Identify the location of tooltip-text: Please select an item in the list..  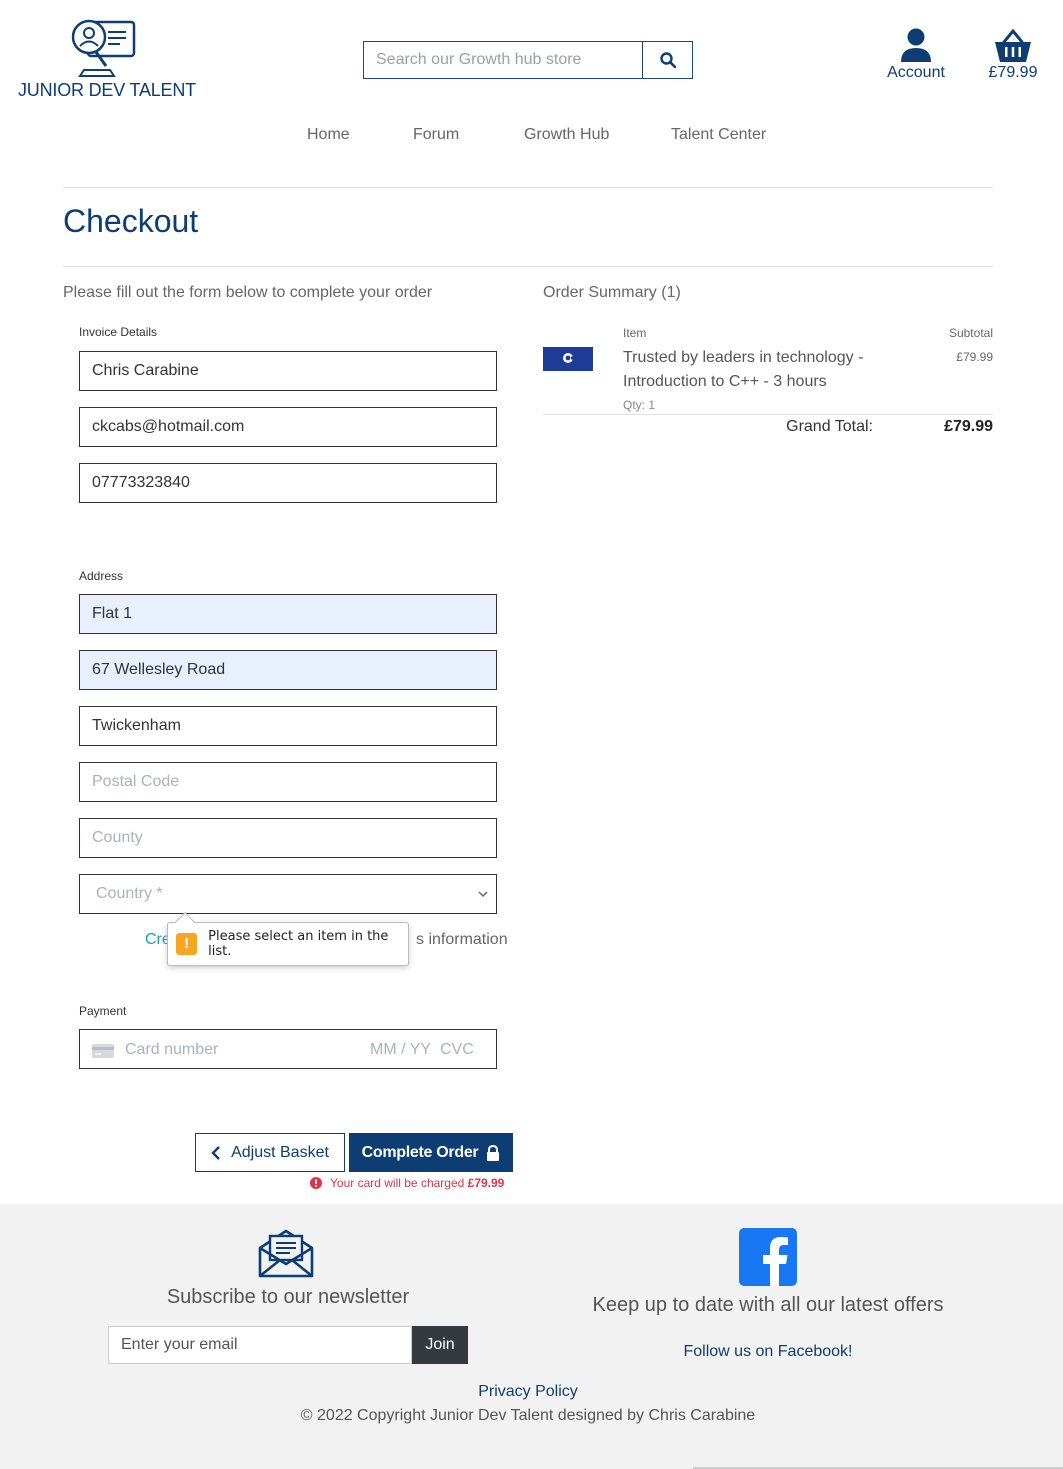
(298, 944).